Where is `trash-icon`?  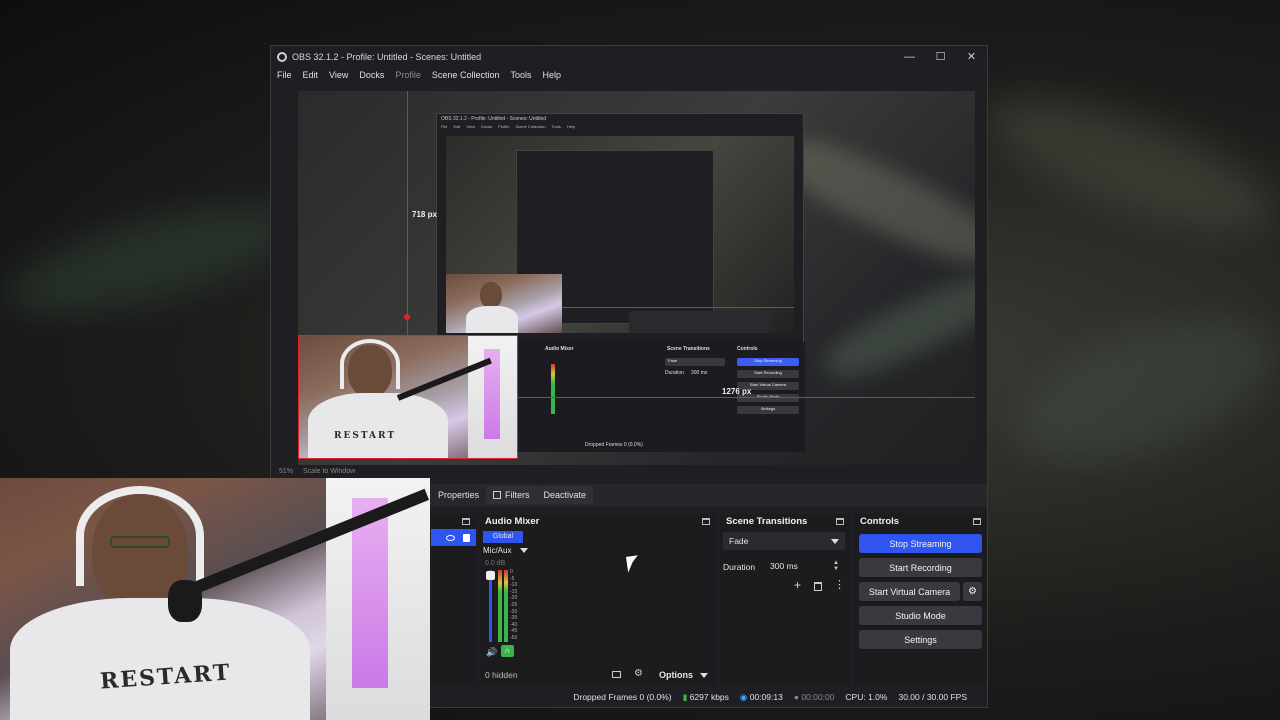 trash-icon is located at coordinates (818, 586).